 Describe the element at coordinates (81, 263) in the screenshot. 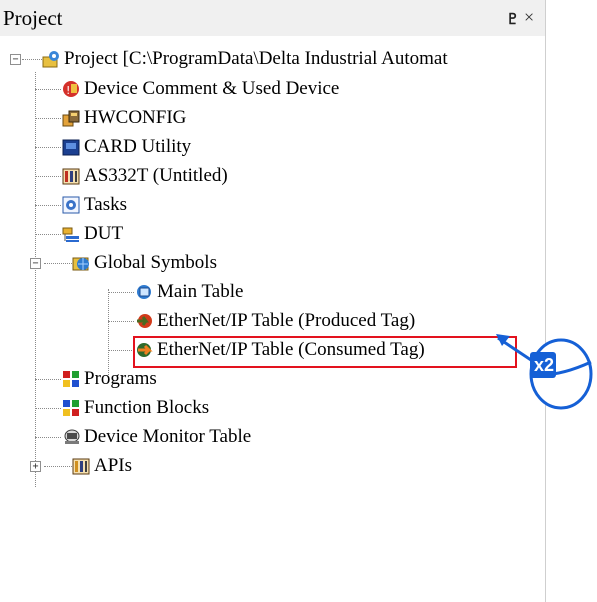

I see `global-symbols-icon` at that location.